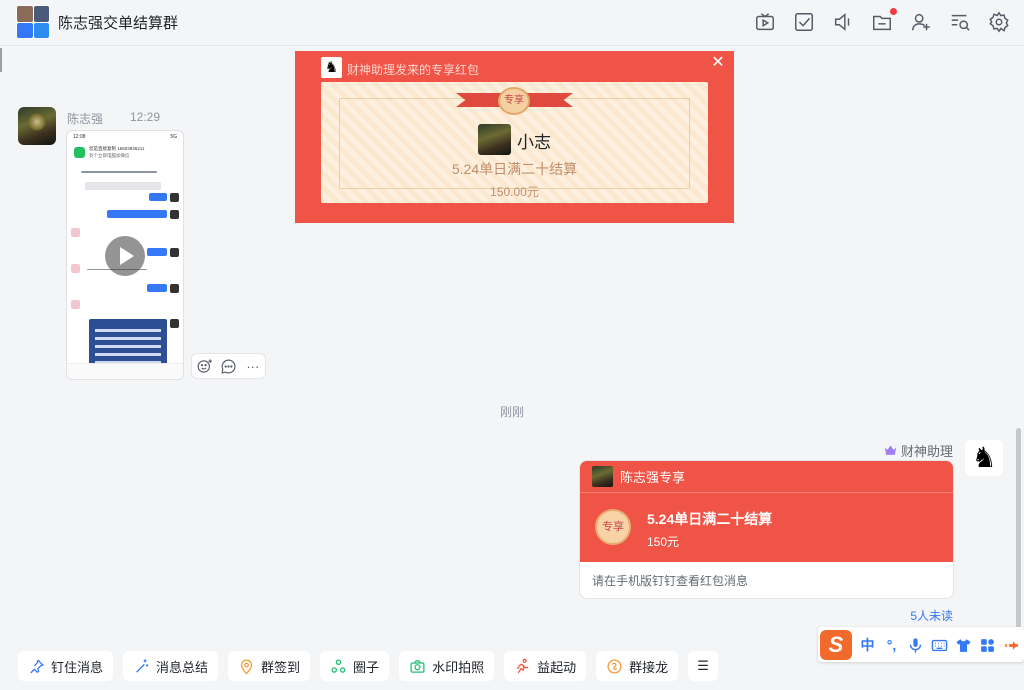  What do you see at coordinates (145, 117) in the screenshot?
I see `message-time: 12:29` at bounding box center [145, 117].